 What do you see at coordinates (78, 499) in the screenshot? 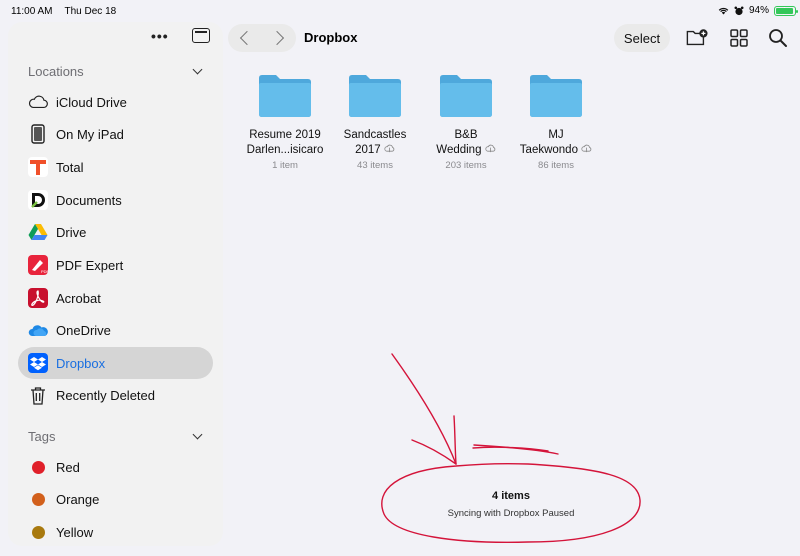
I see `sidebar-item-label: Orange` at bounding box center [78, 499].